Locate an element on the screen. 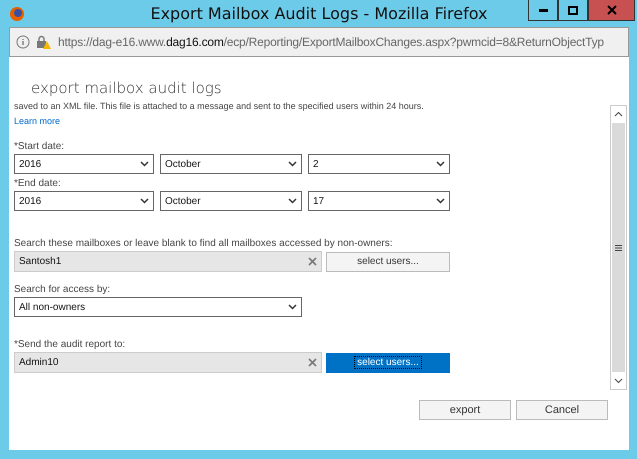  day-select: 2 is located at coordinates (379, 164).